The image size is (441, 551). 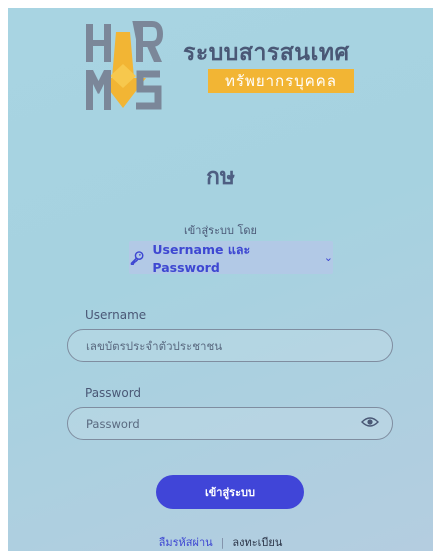 I want to click on username-label: Username, so click(x=116, y=315).